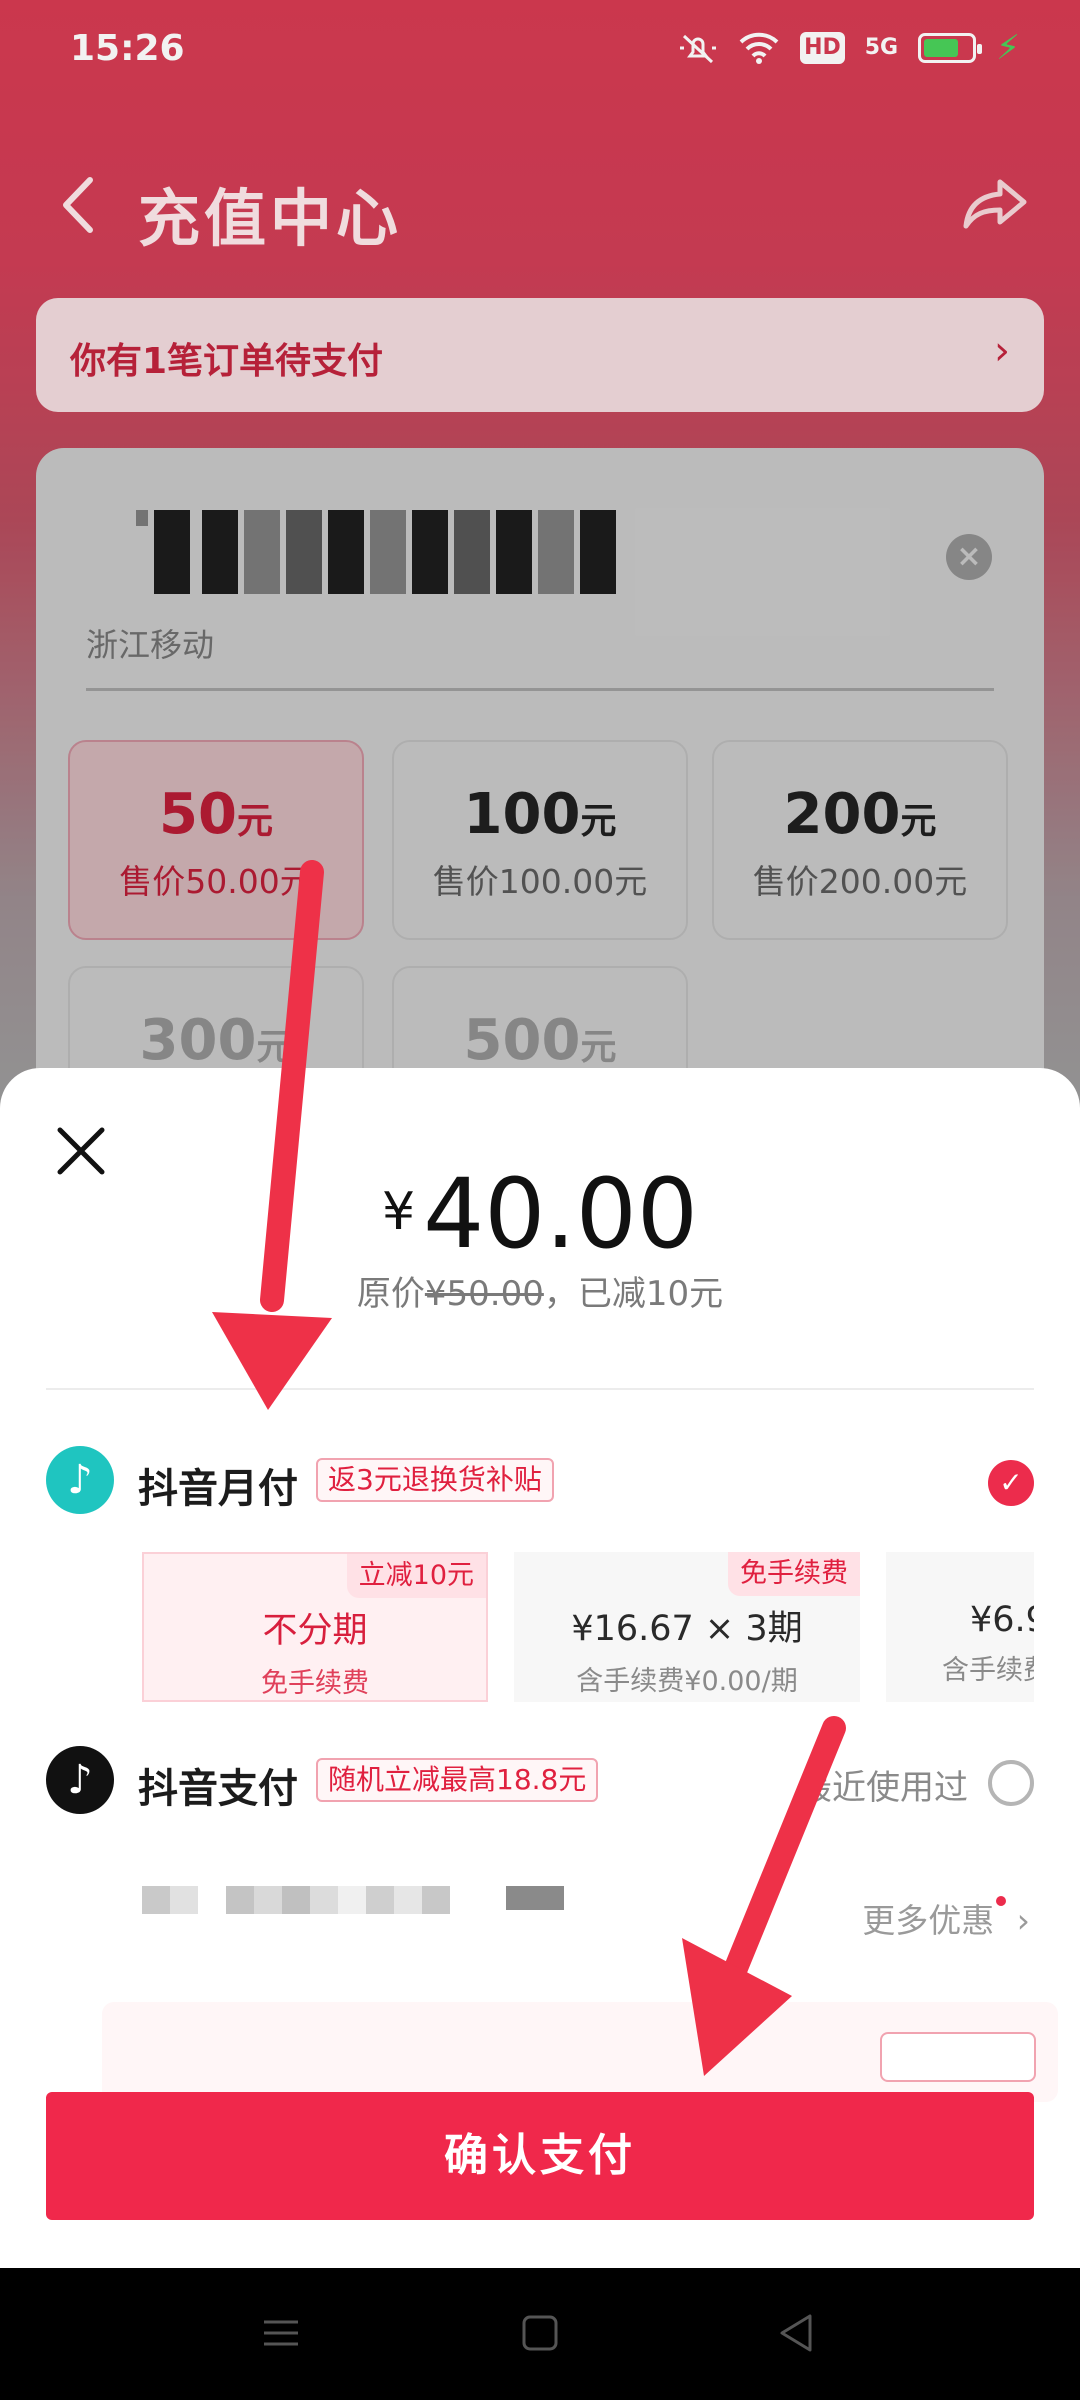  Describe the element at coordinates (849, 48) in the screenshot. I see `status-icons: HD 5G ⚡` at that location.